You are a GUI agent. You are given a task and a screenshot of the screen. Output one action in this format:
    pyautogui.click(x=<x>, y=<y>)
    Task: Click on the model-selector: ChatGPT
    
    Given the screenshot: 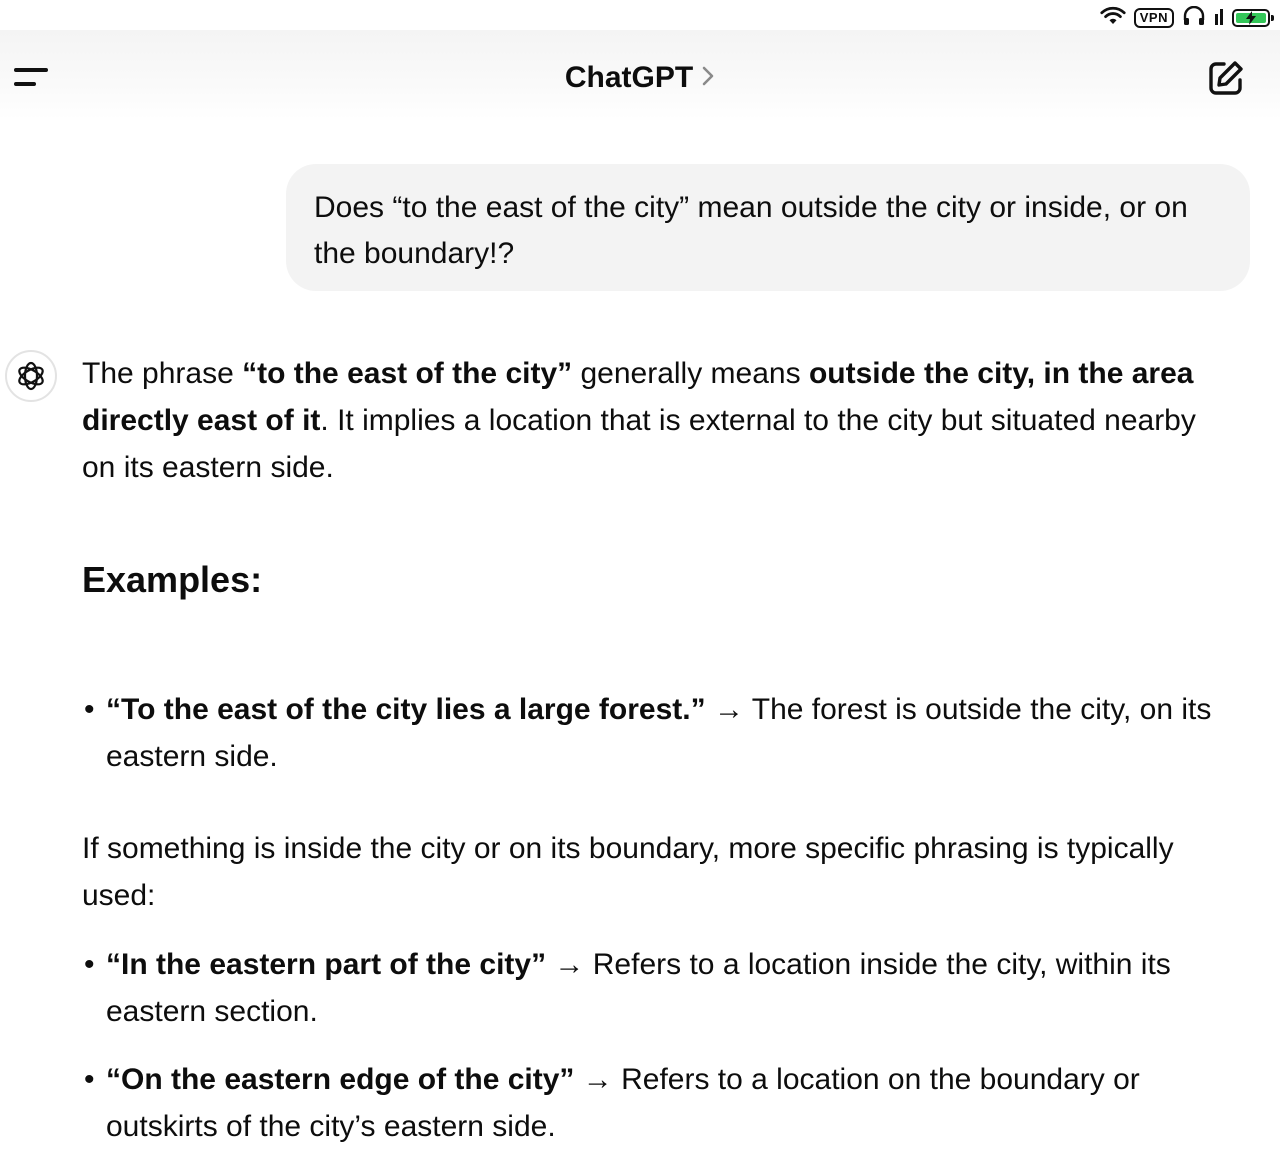 What is the action you would take?
    pyautogui.click(x=640, y=78)
    